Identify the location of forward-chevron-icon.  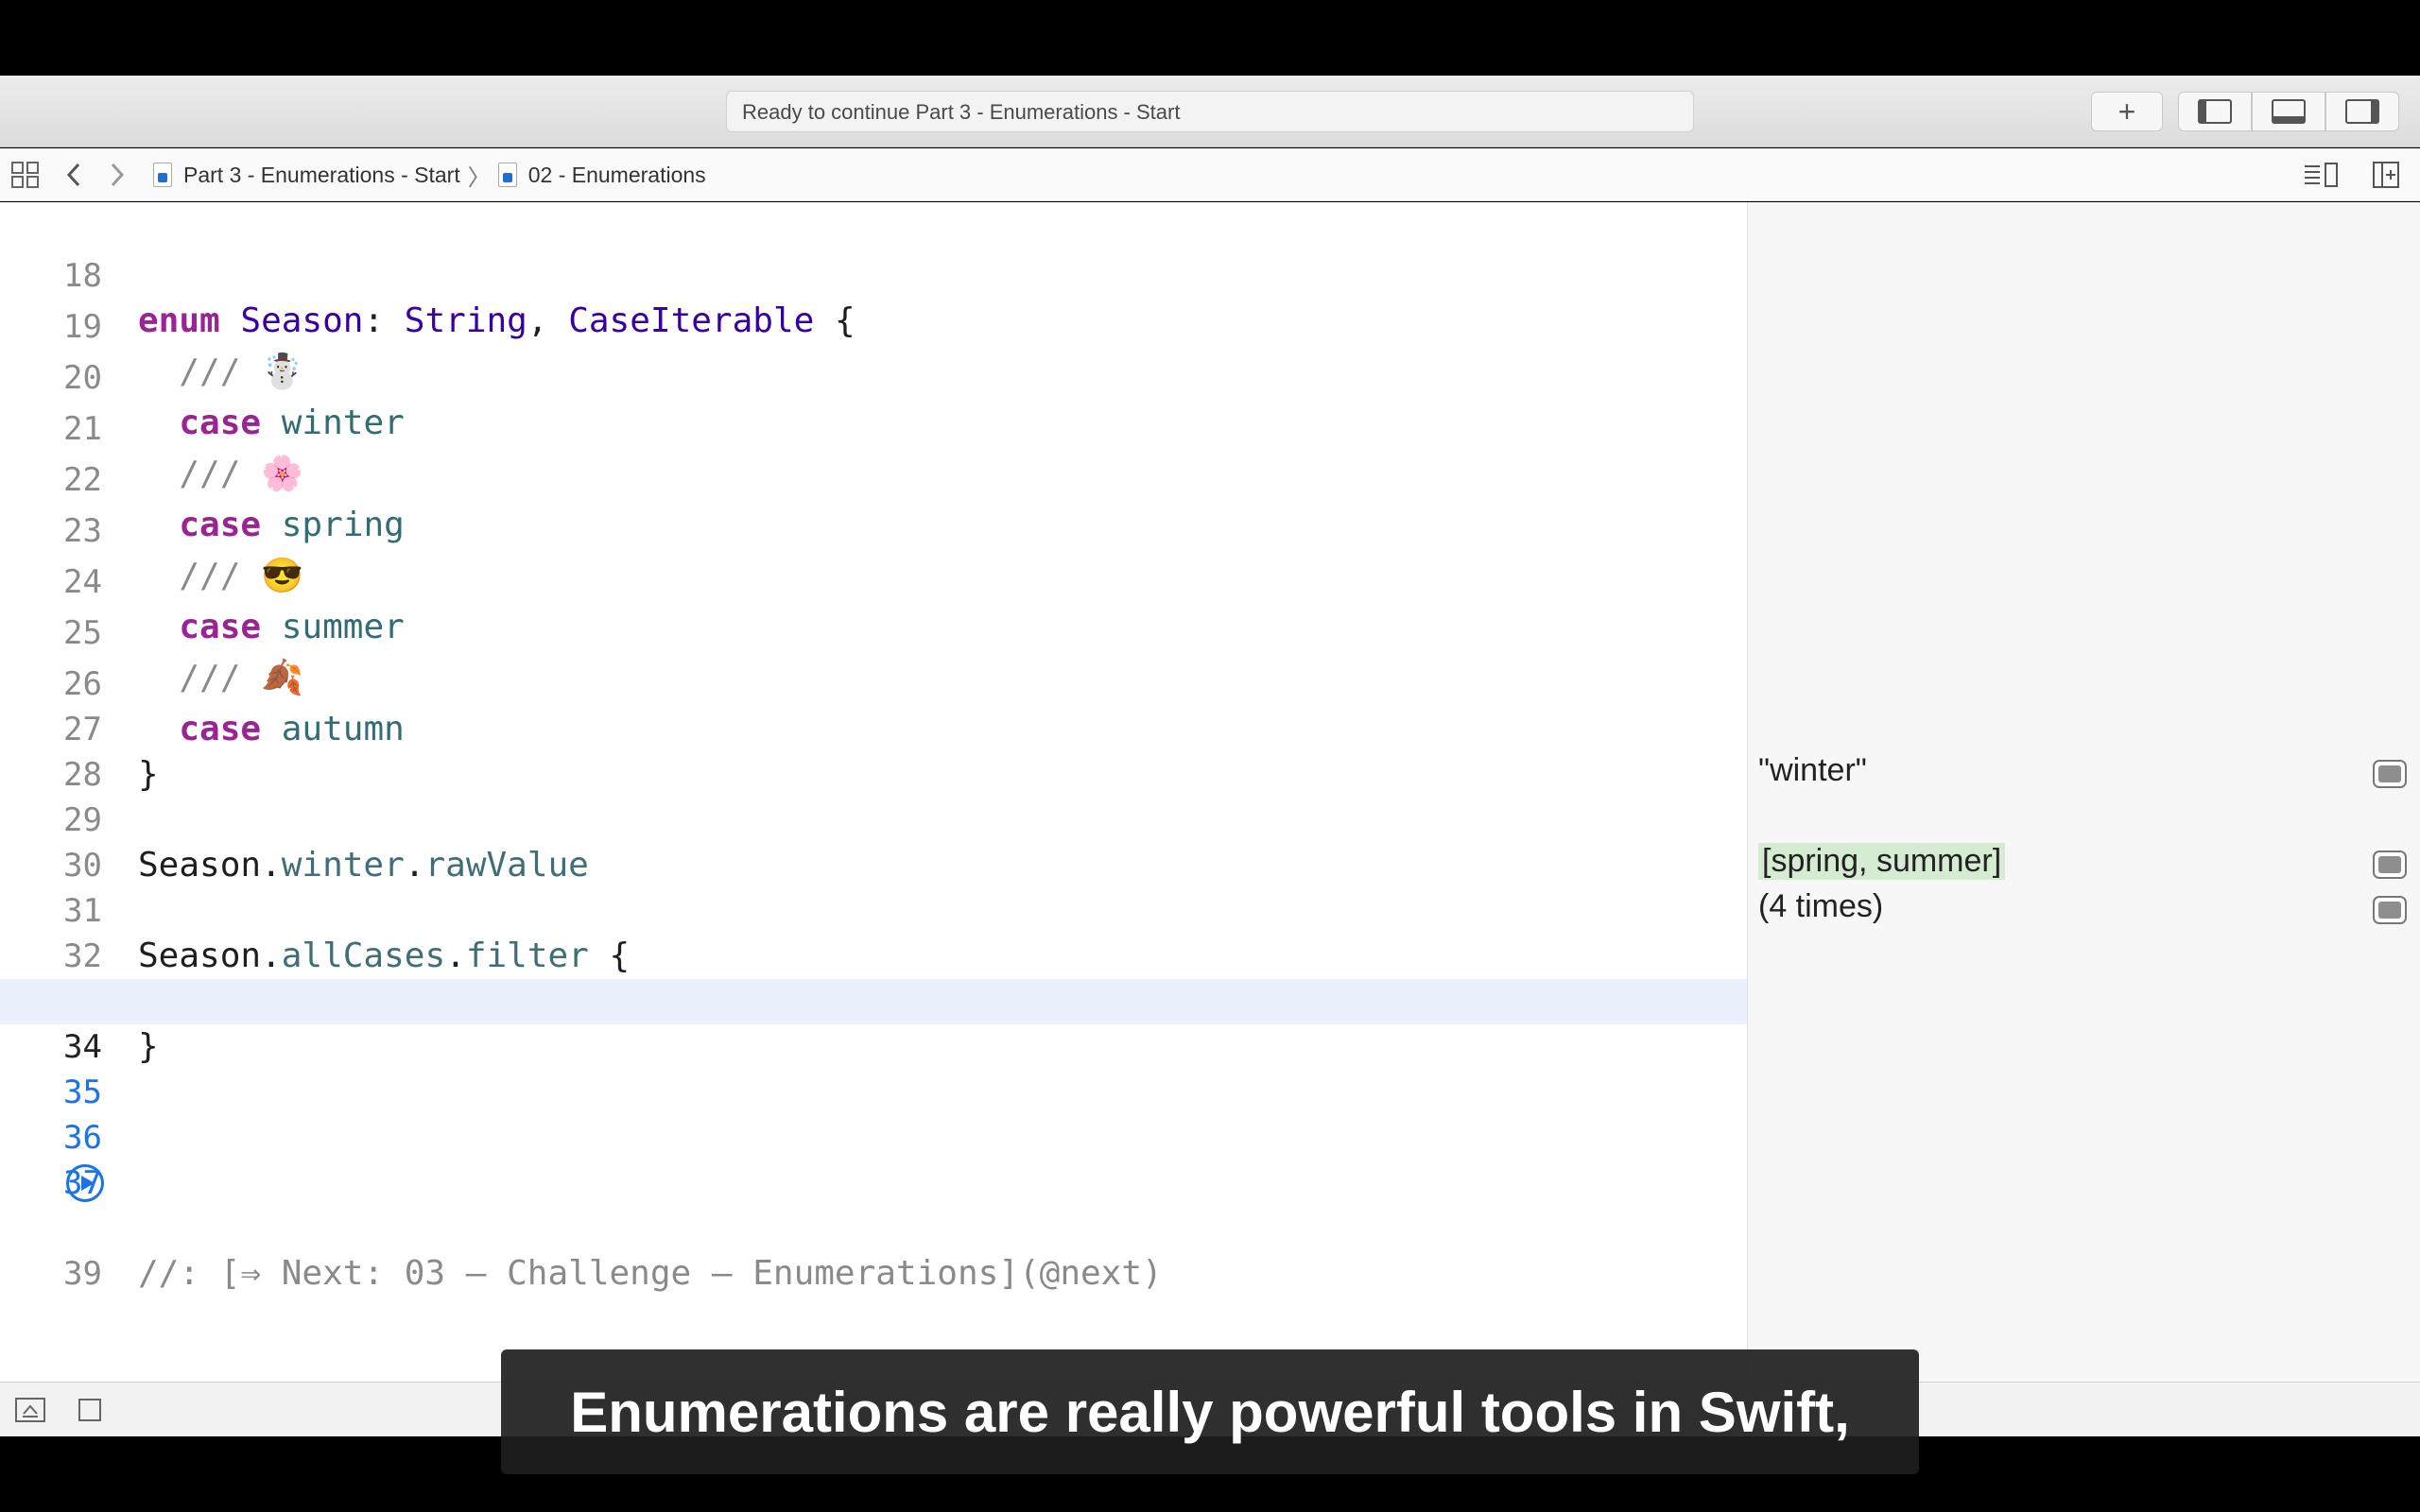
(117, 175).